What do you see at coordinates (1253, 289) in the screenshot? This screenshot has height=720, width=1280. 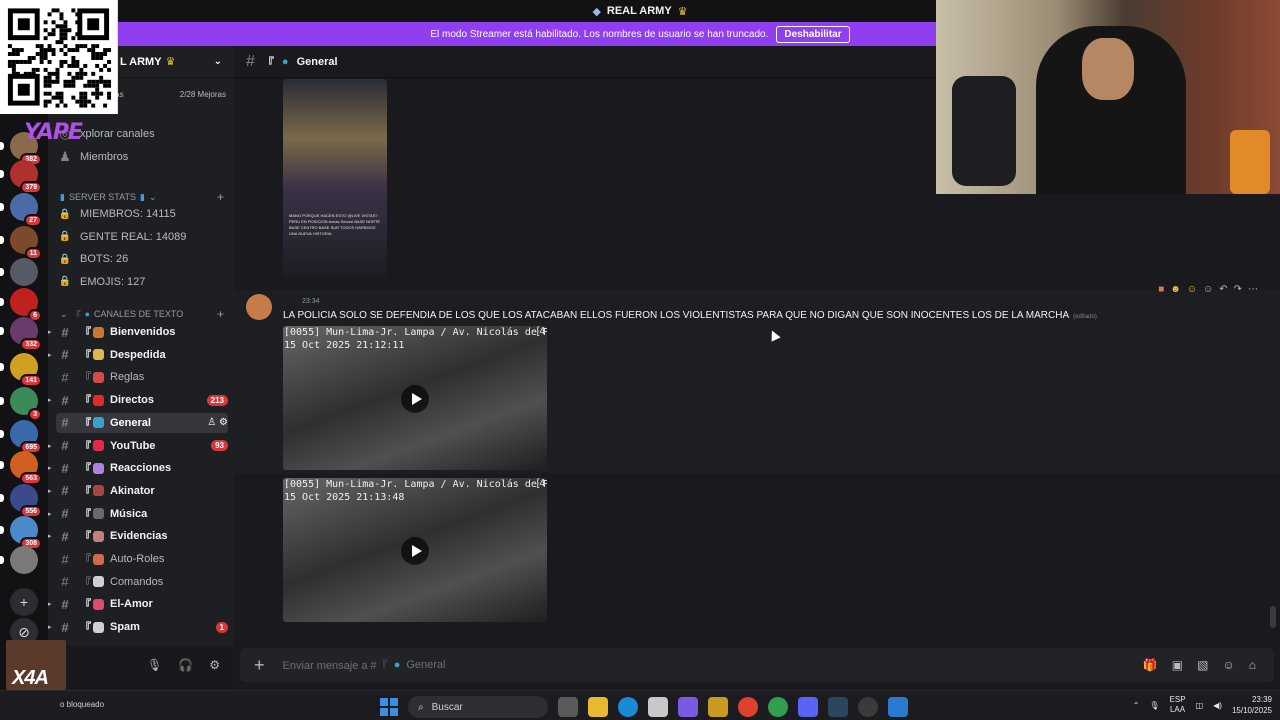 I see `more-icon: ⋯` at bounding box center [1253, 289].